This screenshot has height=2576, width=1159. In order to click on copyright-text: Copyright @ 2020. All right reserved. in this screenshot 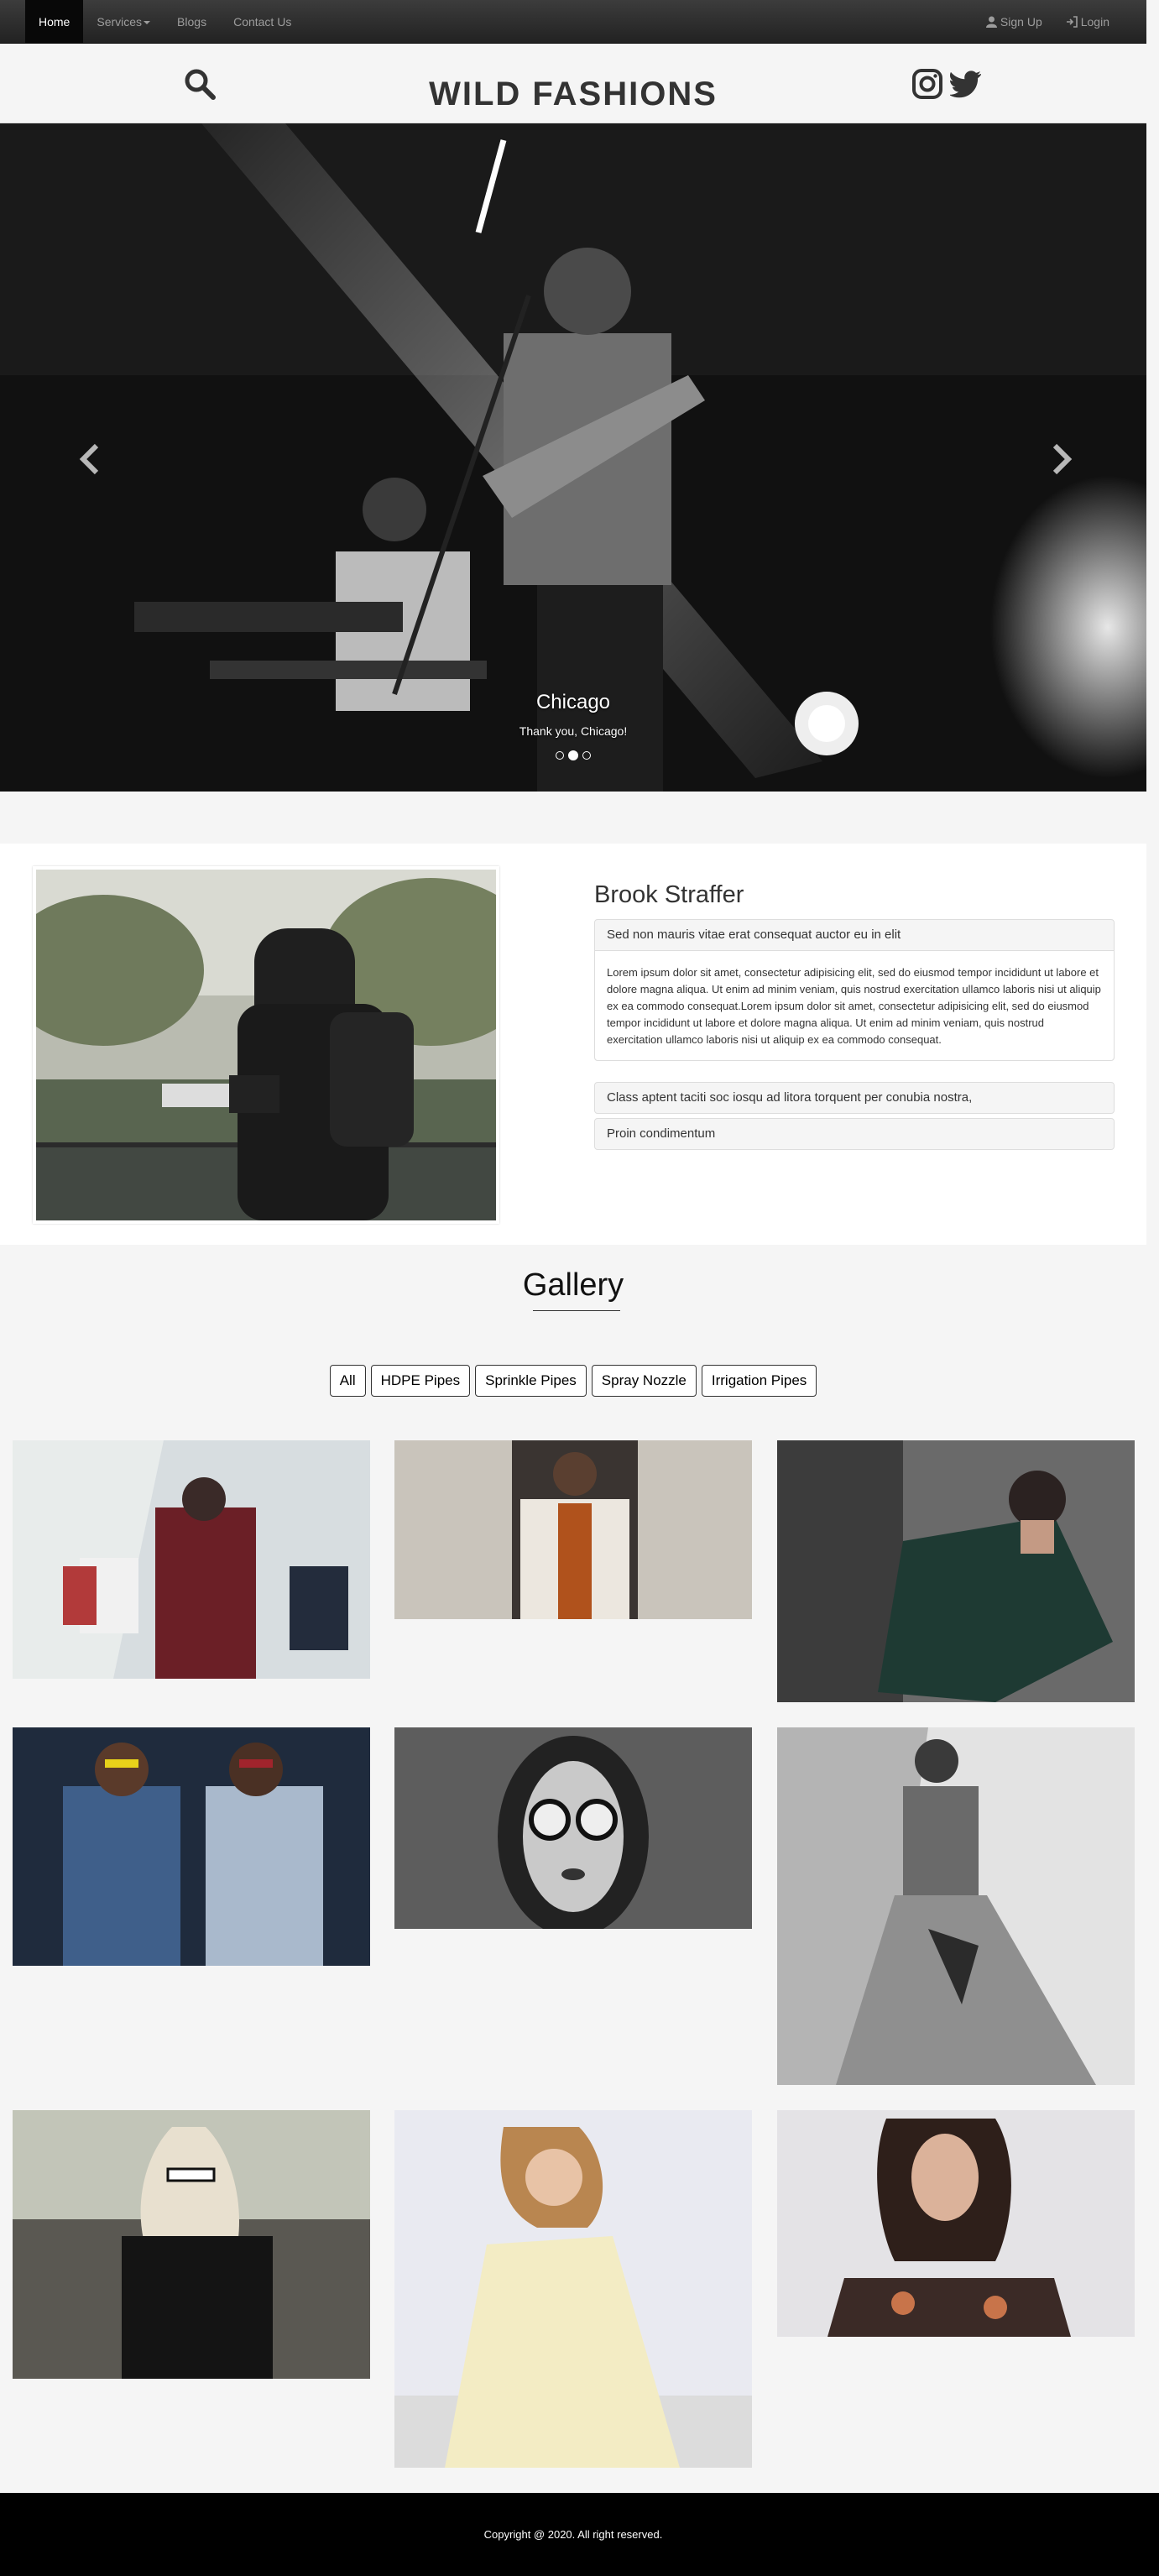, I will do `click(573, 2534)`.